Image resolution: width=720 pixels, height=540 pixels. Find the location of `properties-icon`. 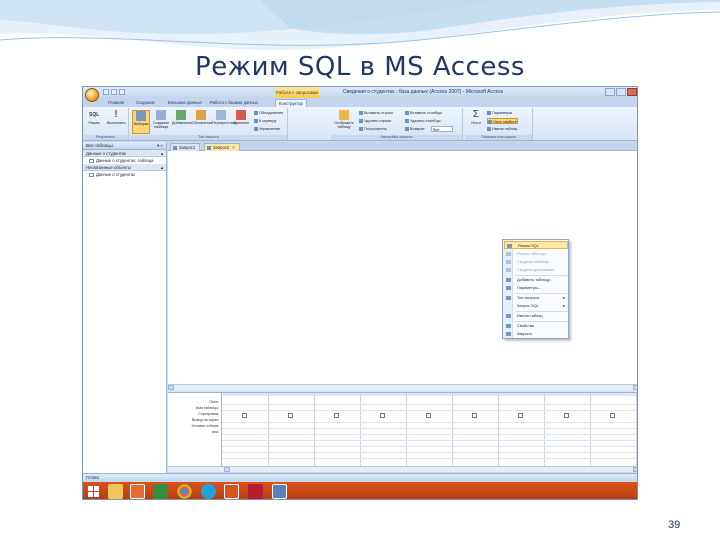

properties-icon is located at coordinates (508, 326).